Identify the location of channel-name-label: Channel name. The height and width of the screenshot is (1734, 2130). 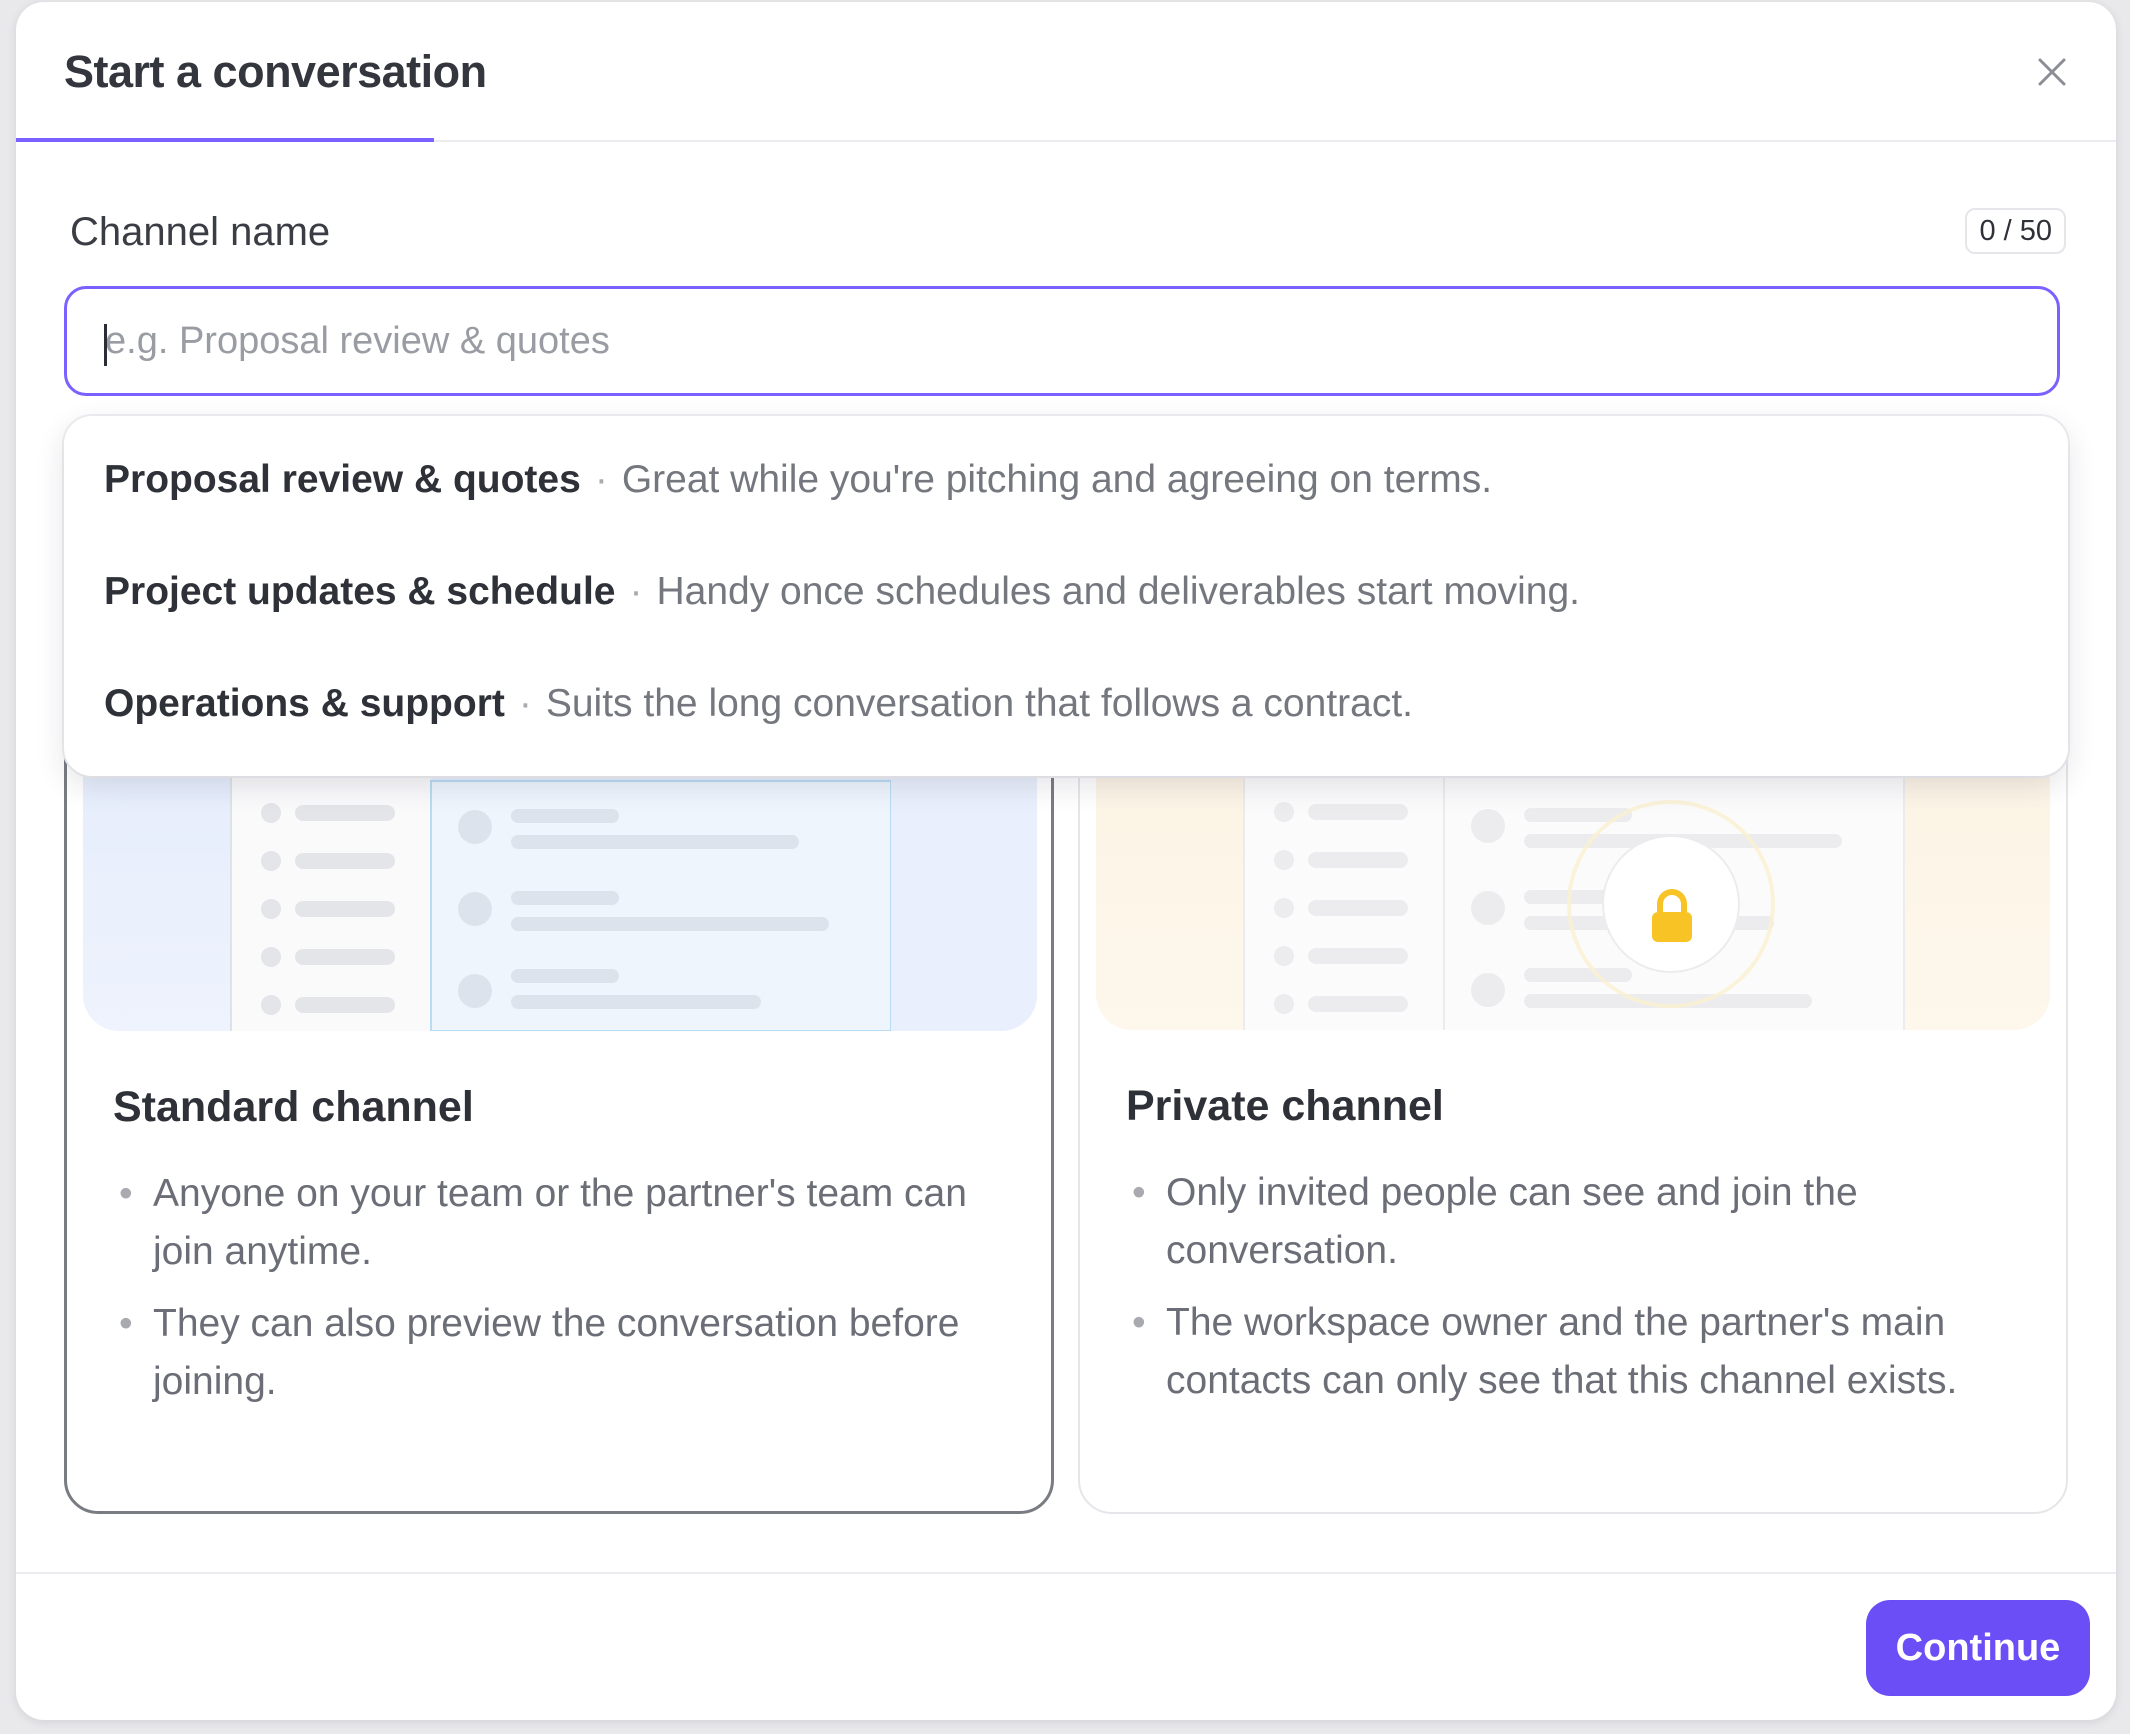
(200, 232).